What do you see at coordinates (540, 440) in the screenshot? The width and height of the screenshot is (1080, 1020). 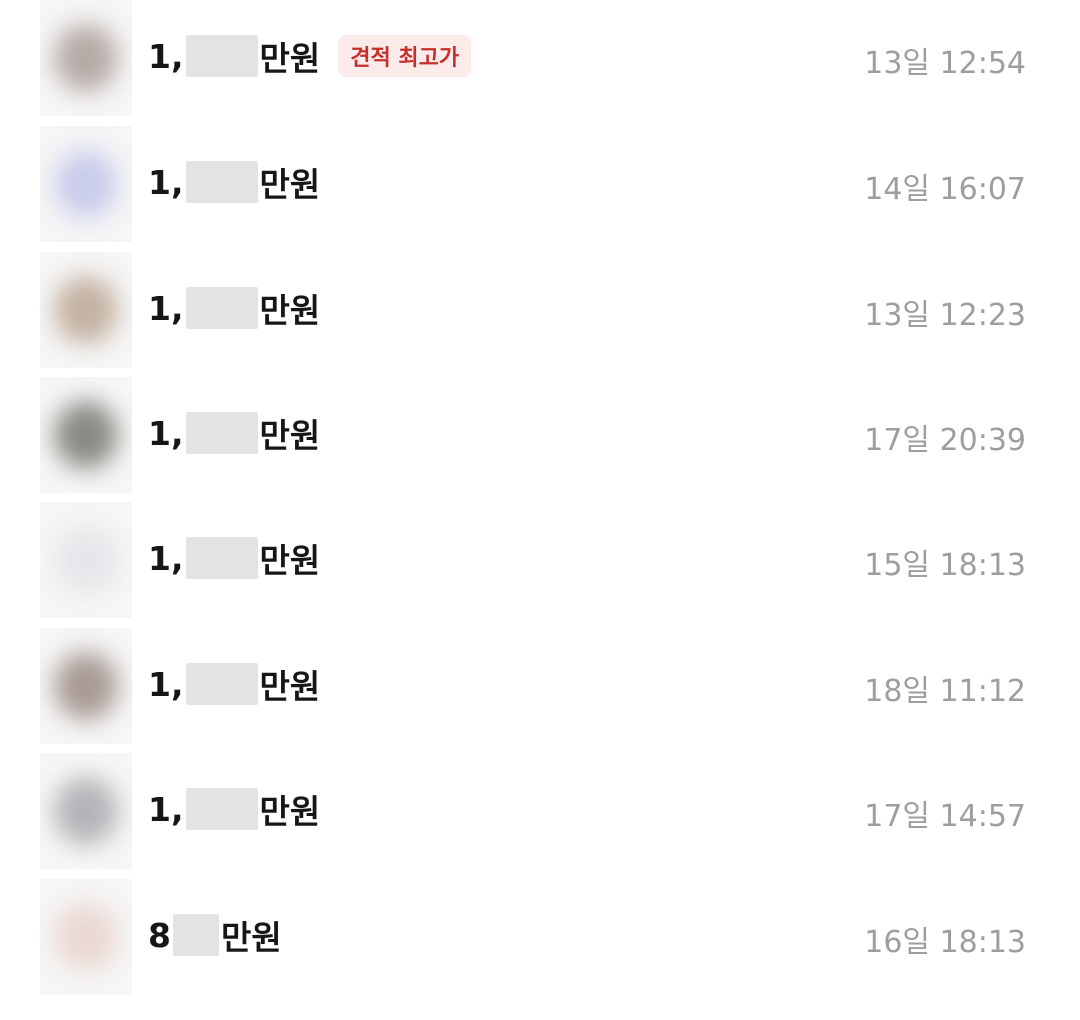 I see `quote-row: 1, 만원 17일 20:39` at bounding box center [540, 440].